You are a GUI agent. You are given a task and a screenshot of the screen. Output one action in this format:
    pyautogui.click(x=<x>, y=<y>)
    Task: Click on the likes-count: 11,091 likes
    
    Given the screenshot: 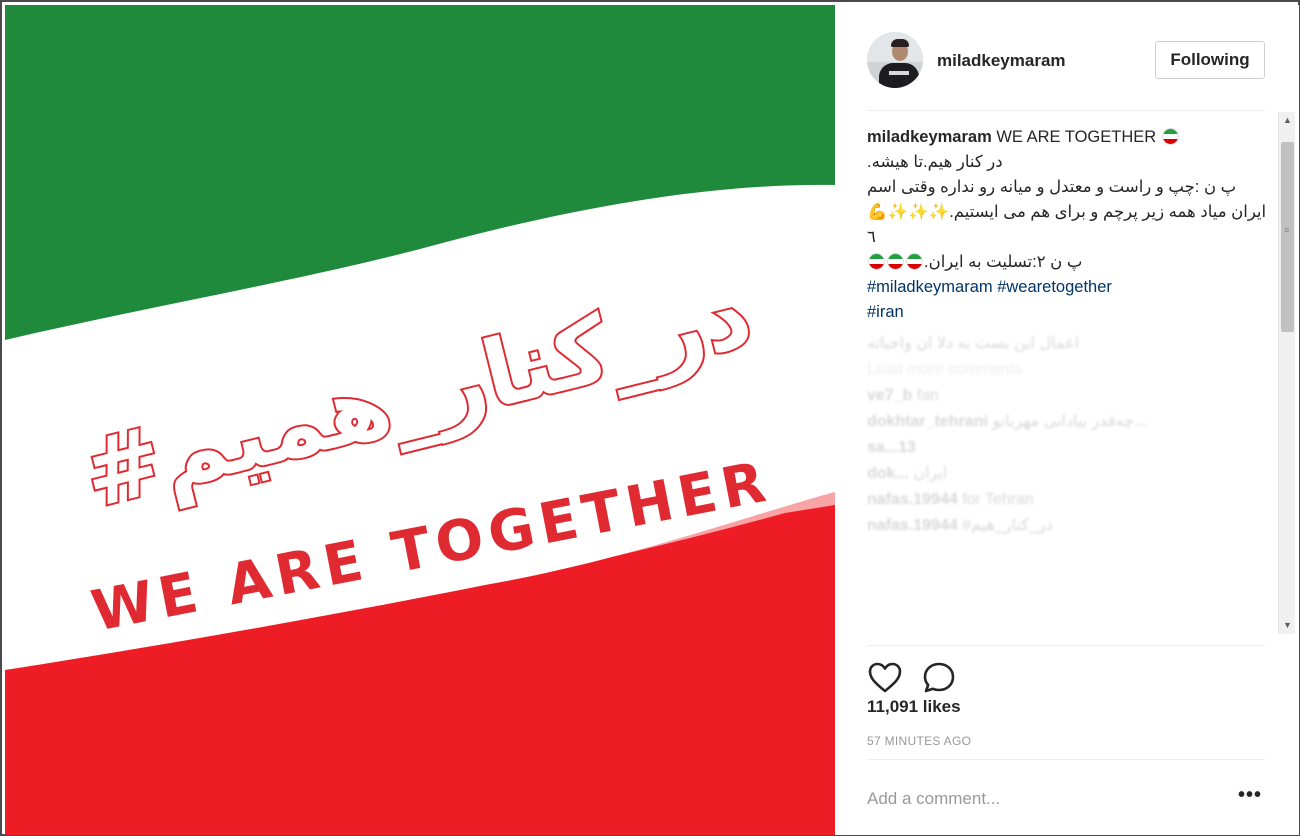 What is the action you would take?
    pyautogui.click(x=914, y=707)
    